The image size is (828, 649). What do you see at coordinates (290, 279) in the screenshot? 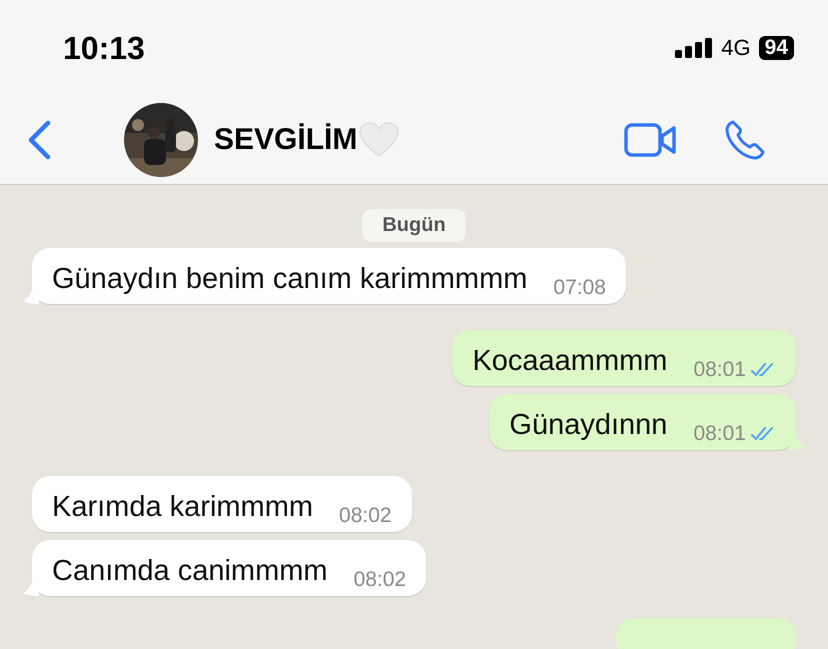
I see `message-text: Günaydın benim canım karimmmmm` at bounding box center [290, 279].